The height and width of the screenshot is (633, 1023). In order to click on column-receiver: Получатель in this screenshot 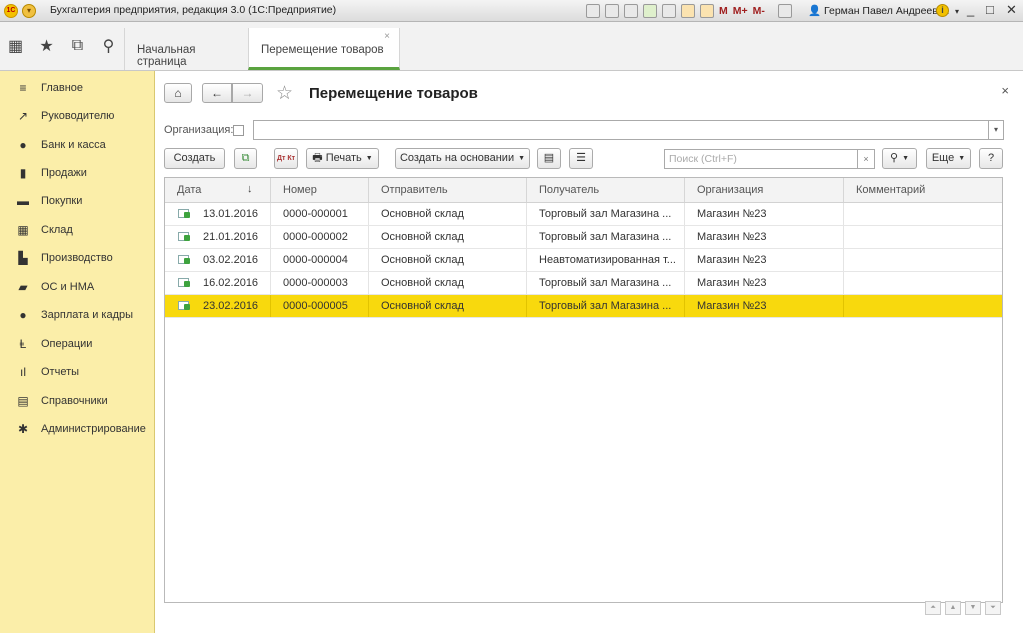, I will do `click(606, 190)`.